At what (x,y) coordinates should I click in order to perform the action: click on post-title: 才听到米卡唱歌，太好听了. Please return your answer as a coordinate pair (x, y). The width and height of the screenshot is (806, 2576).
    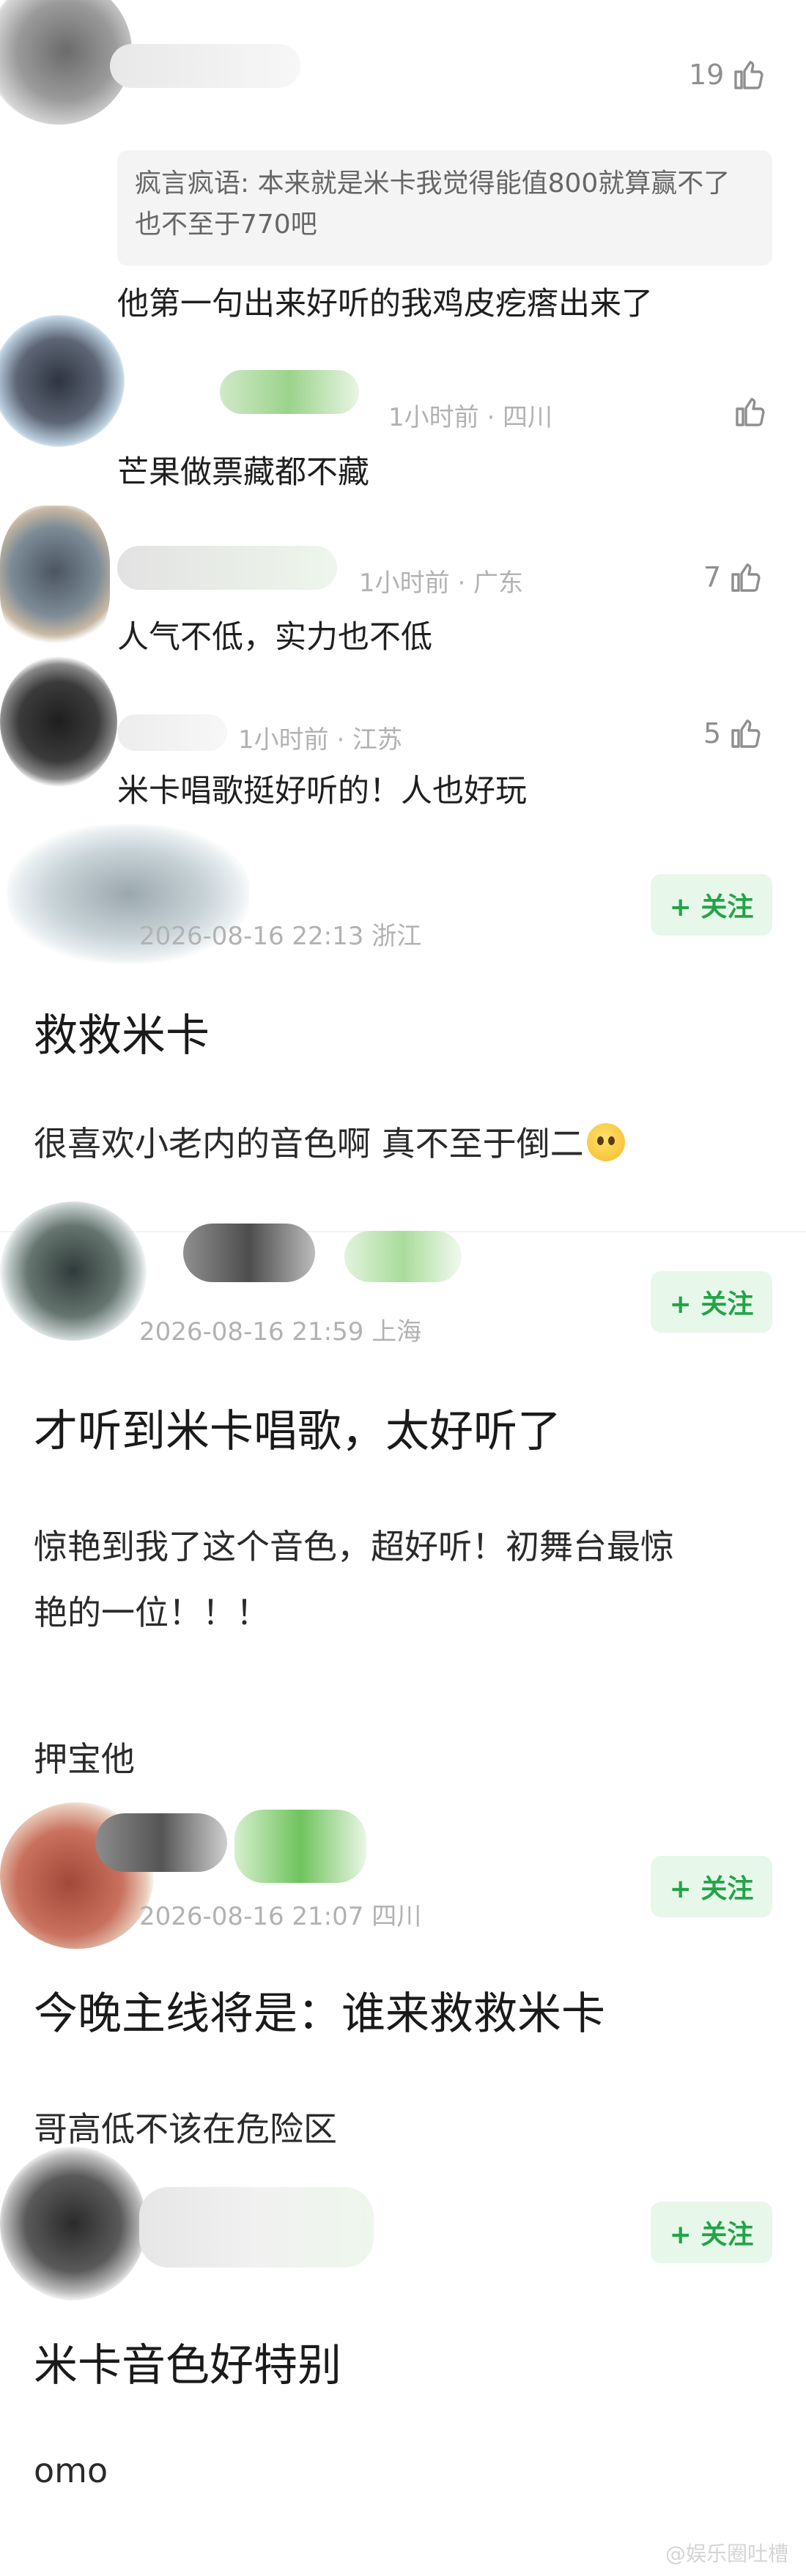
    Looking at the image, I should click on (297, 1431).